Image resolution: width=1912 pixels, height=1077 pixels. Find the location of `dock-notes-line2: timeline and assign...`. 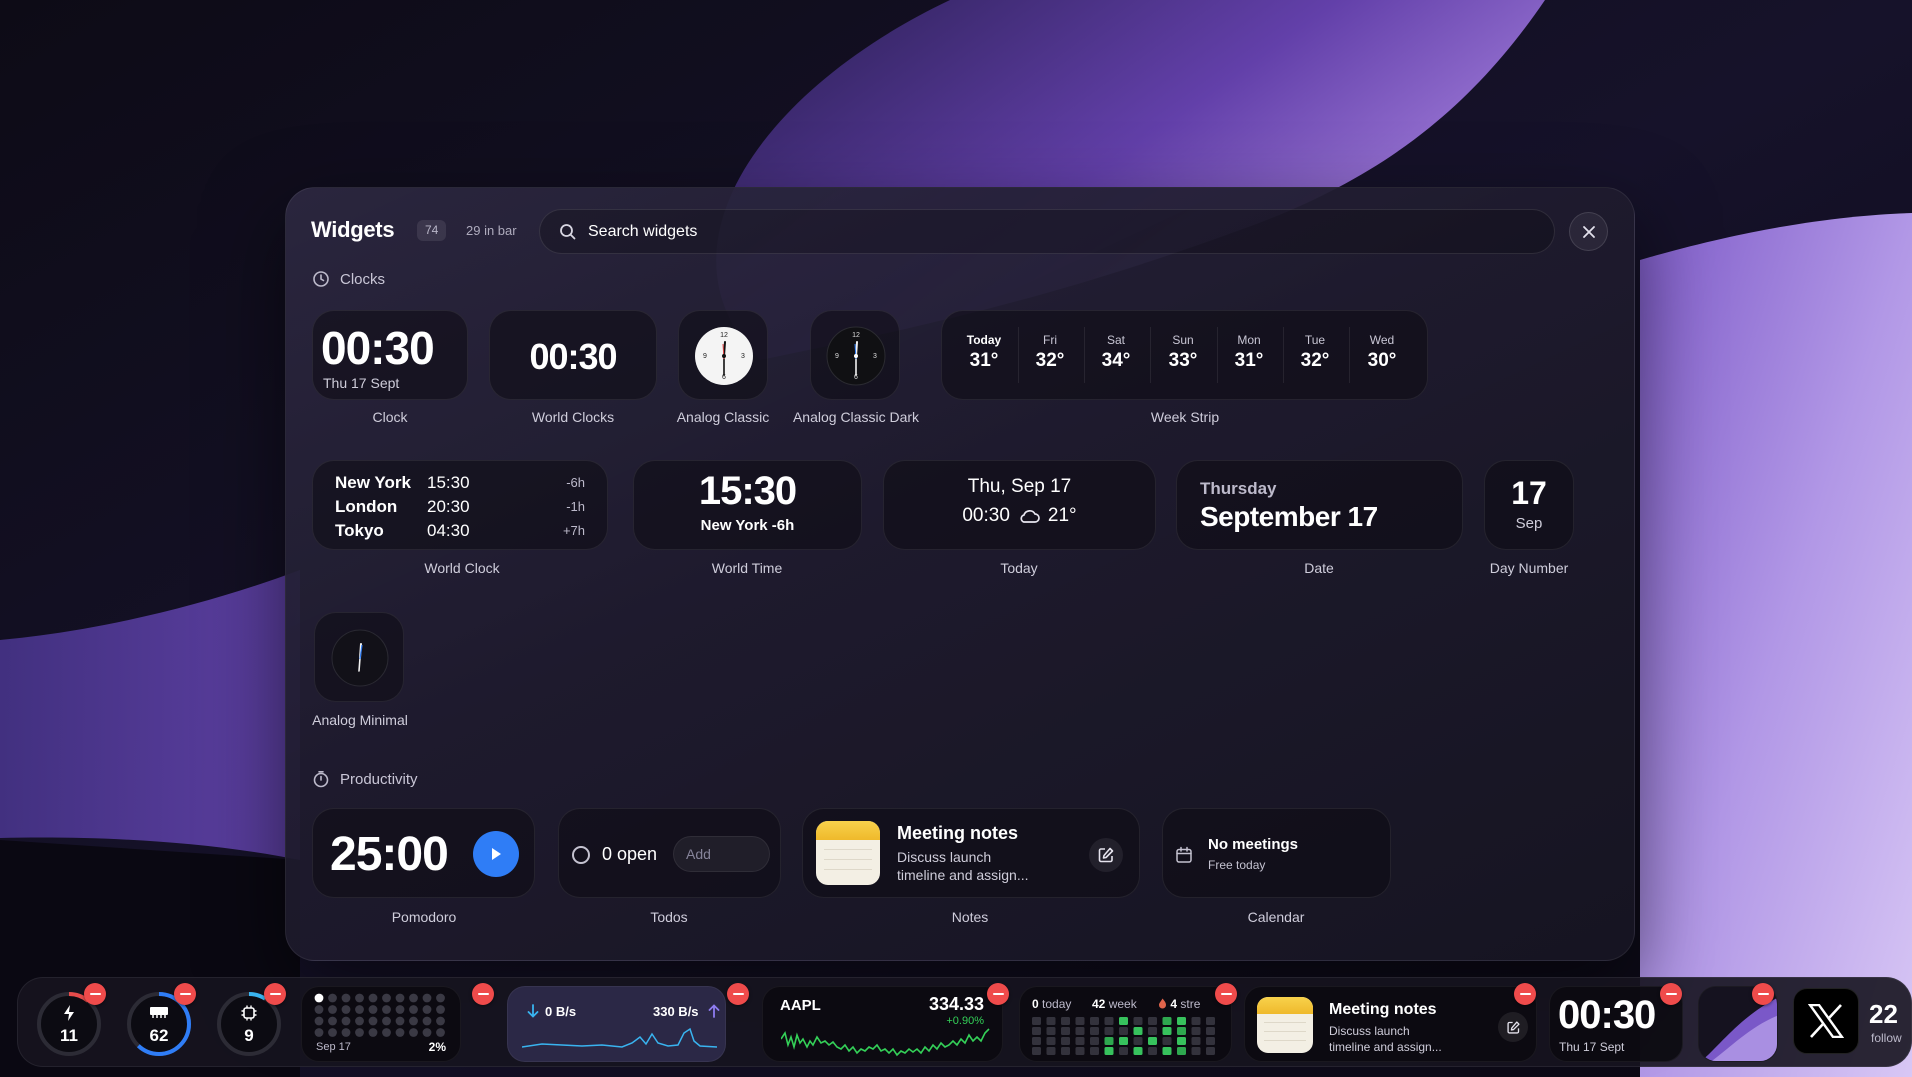

dock-notes-line2: timeline and assign... is located at coordinates (1385, 1047).